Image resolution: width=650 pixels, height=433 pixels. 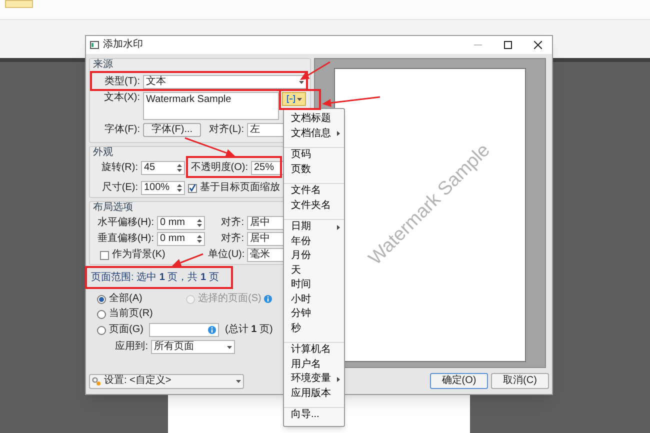 I want to click on field-label: 旋转(R):, so click(x=119, y=168).